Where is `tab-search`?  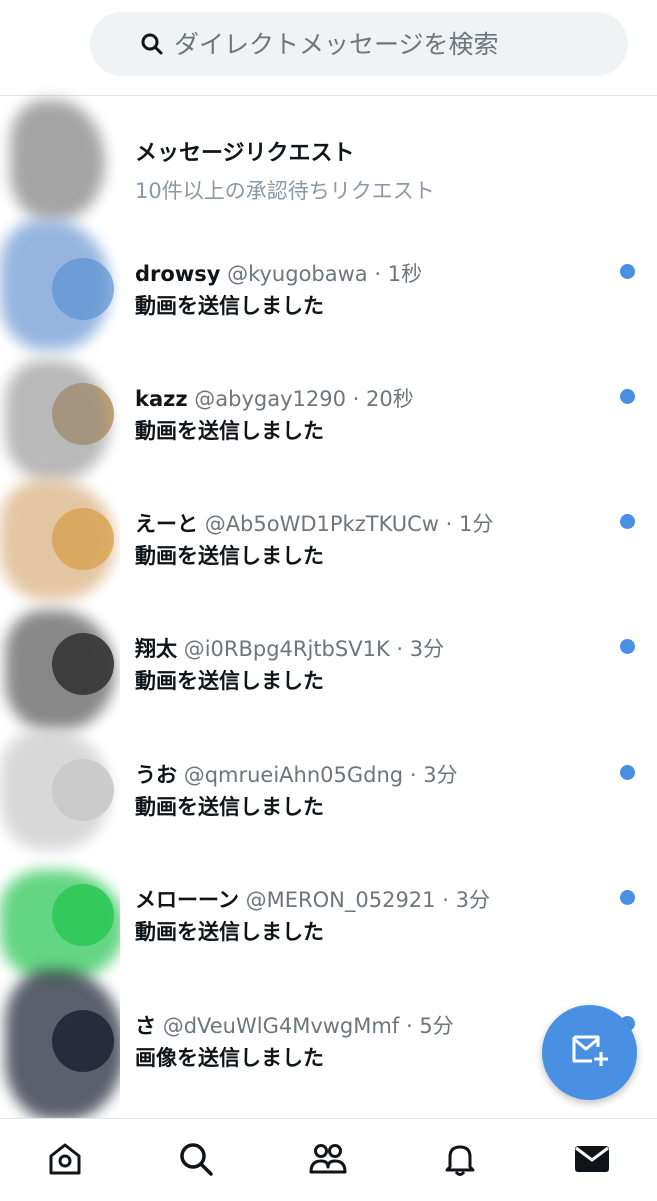
tab-search is located at coordinates (196, 1161).